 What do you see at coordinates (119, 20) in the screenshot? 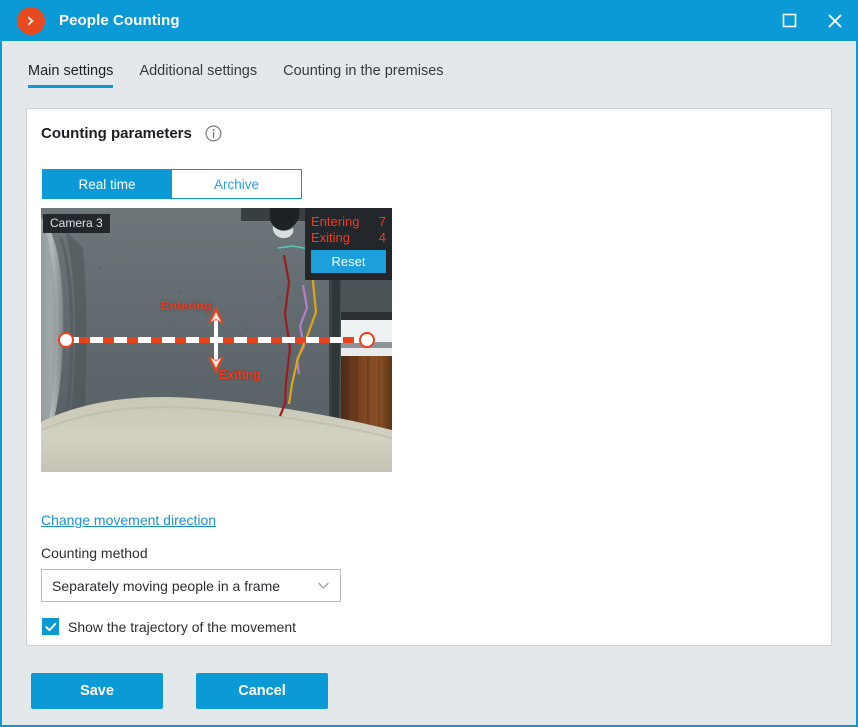
I see `window-title: People Counting` at bounding box center [119, 20].